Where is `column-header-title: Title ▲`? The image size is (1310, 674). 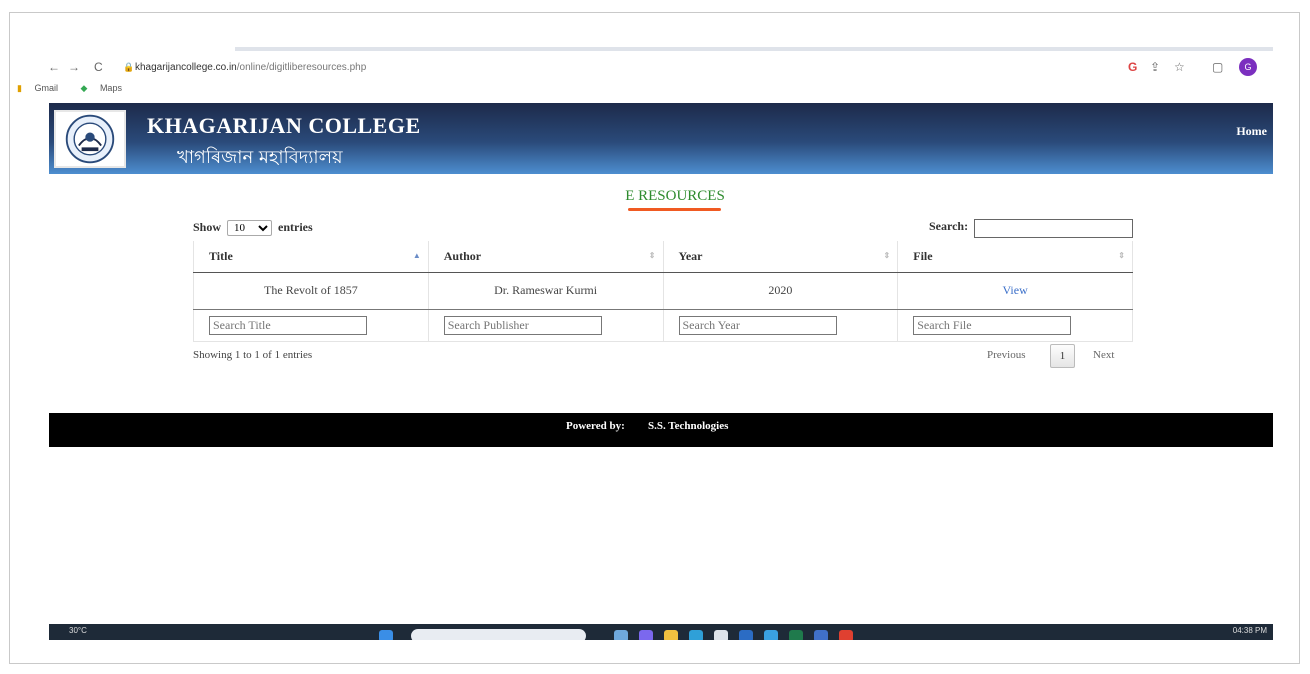 column-header-title: Title ▲ is located at coordinates (311, 257).